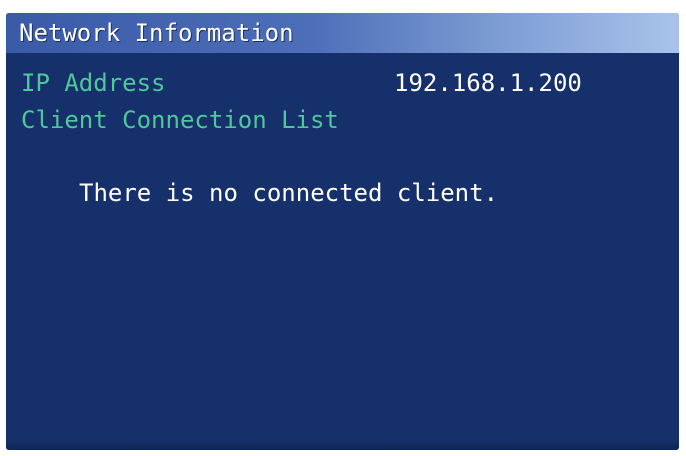 Image resolution: width=686 pixels, height=456 pixels. Describe the element at coordinates (93, 83) in the screenshot. I see `ip-address-label: IP Address` at that location.